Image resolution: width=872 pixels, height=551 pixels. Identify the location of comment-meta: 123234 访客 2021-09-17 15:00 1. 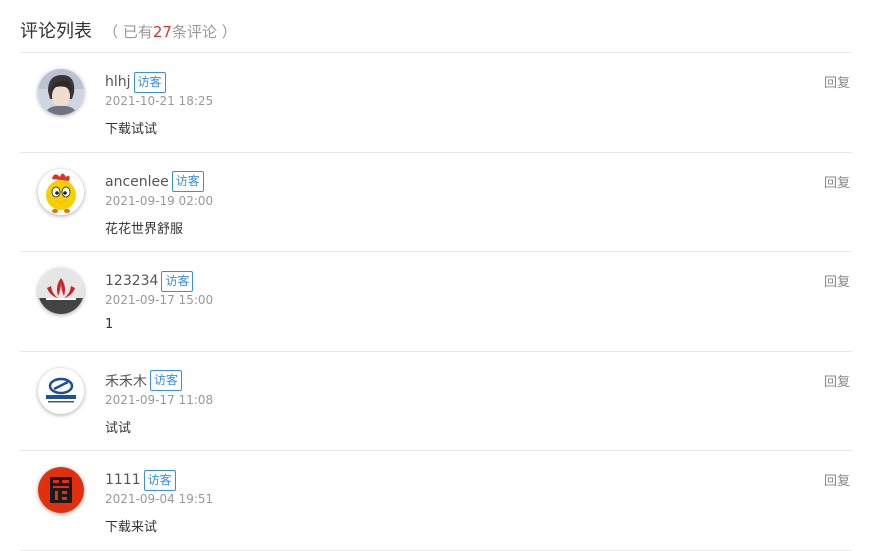
(159, 301).